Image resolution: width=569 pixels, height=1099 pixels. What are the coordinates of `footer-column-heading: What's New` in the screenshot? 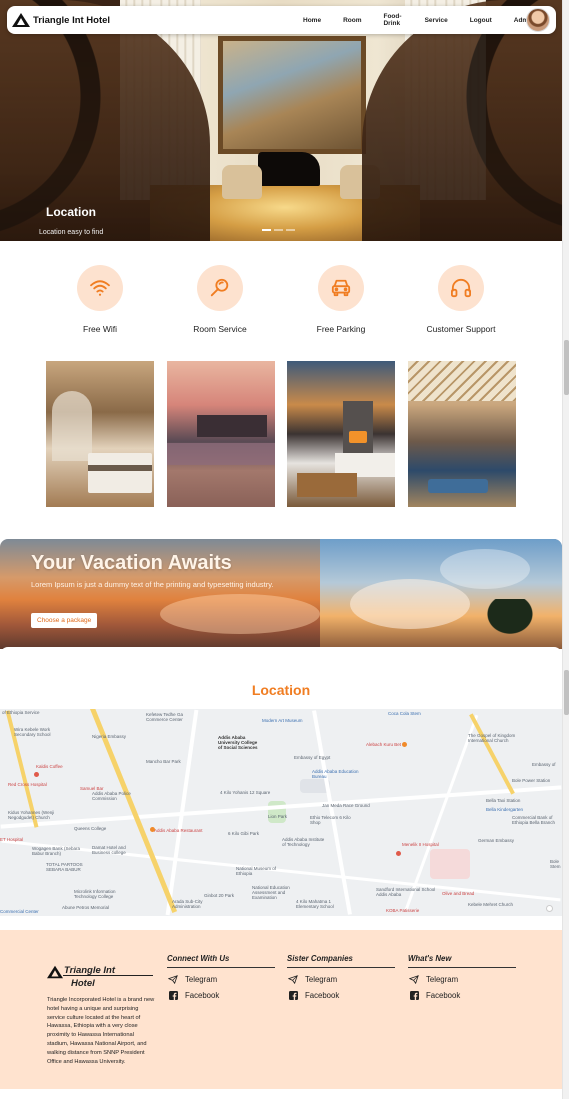 It's located at (462, 961).